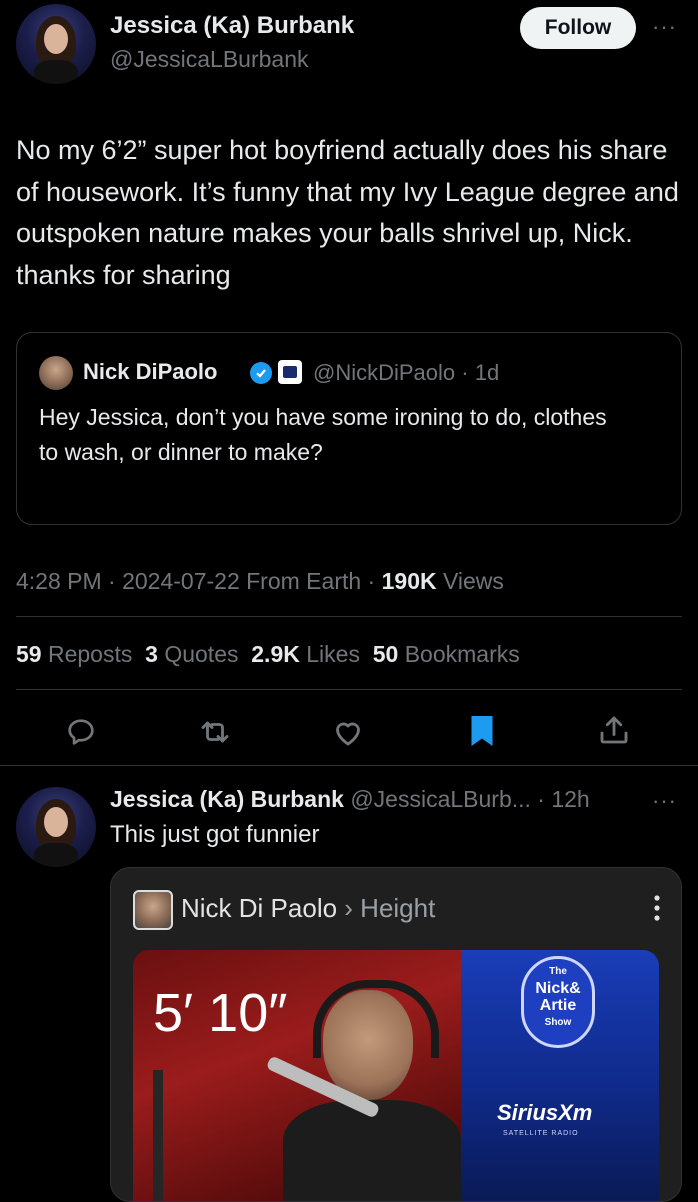 This screenshot has width=698, height=1202. I want to click on tweet-time-date: 4:28 PM · 2024-07-22 From Earth ·, so click(199, 581).